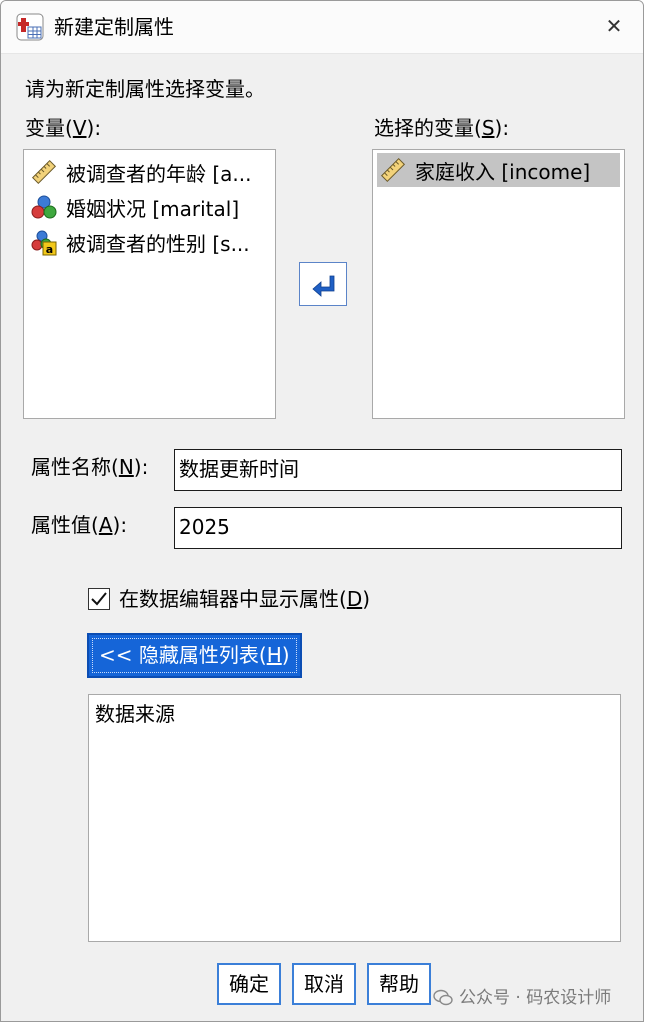 The image size is (646, 1024). I want to click on nominal-circles-icon, so click(44, 207).